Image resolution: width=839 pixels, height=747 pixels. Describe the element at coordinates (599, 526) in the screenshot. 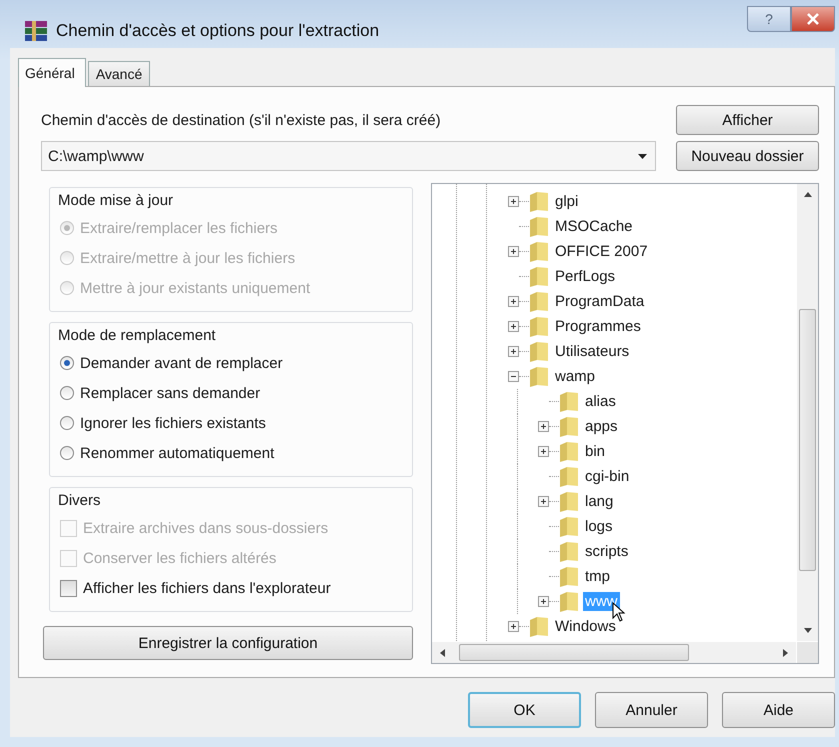

I see `folder-name: logs` at that location.